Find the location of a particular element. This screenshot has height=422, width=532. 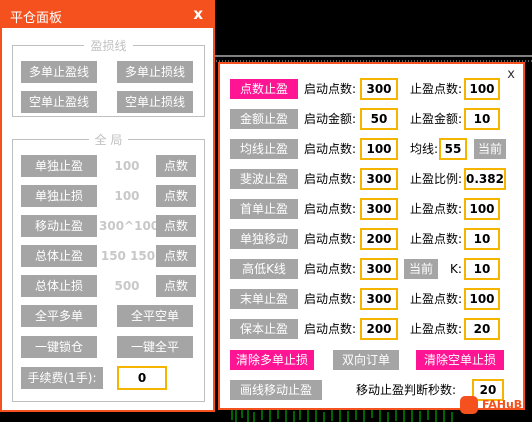

row2-tp-amount-input: 10 is located at coordinates (482, 119).